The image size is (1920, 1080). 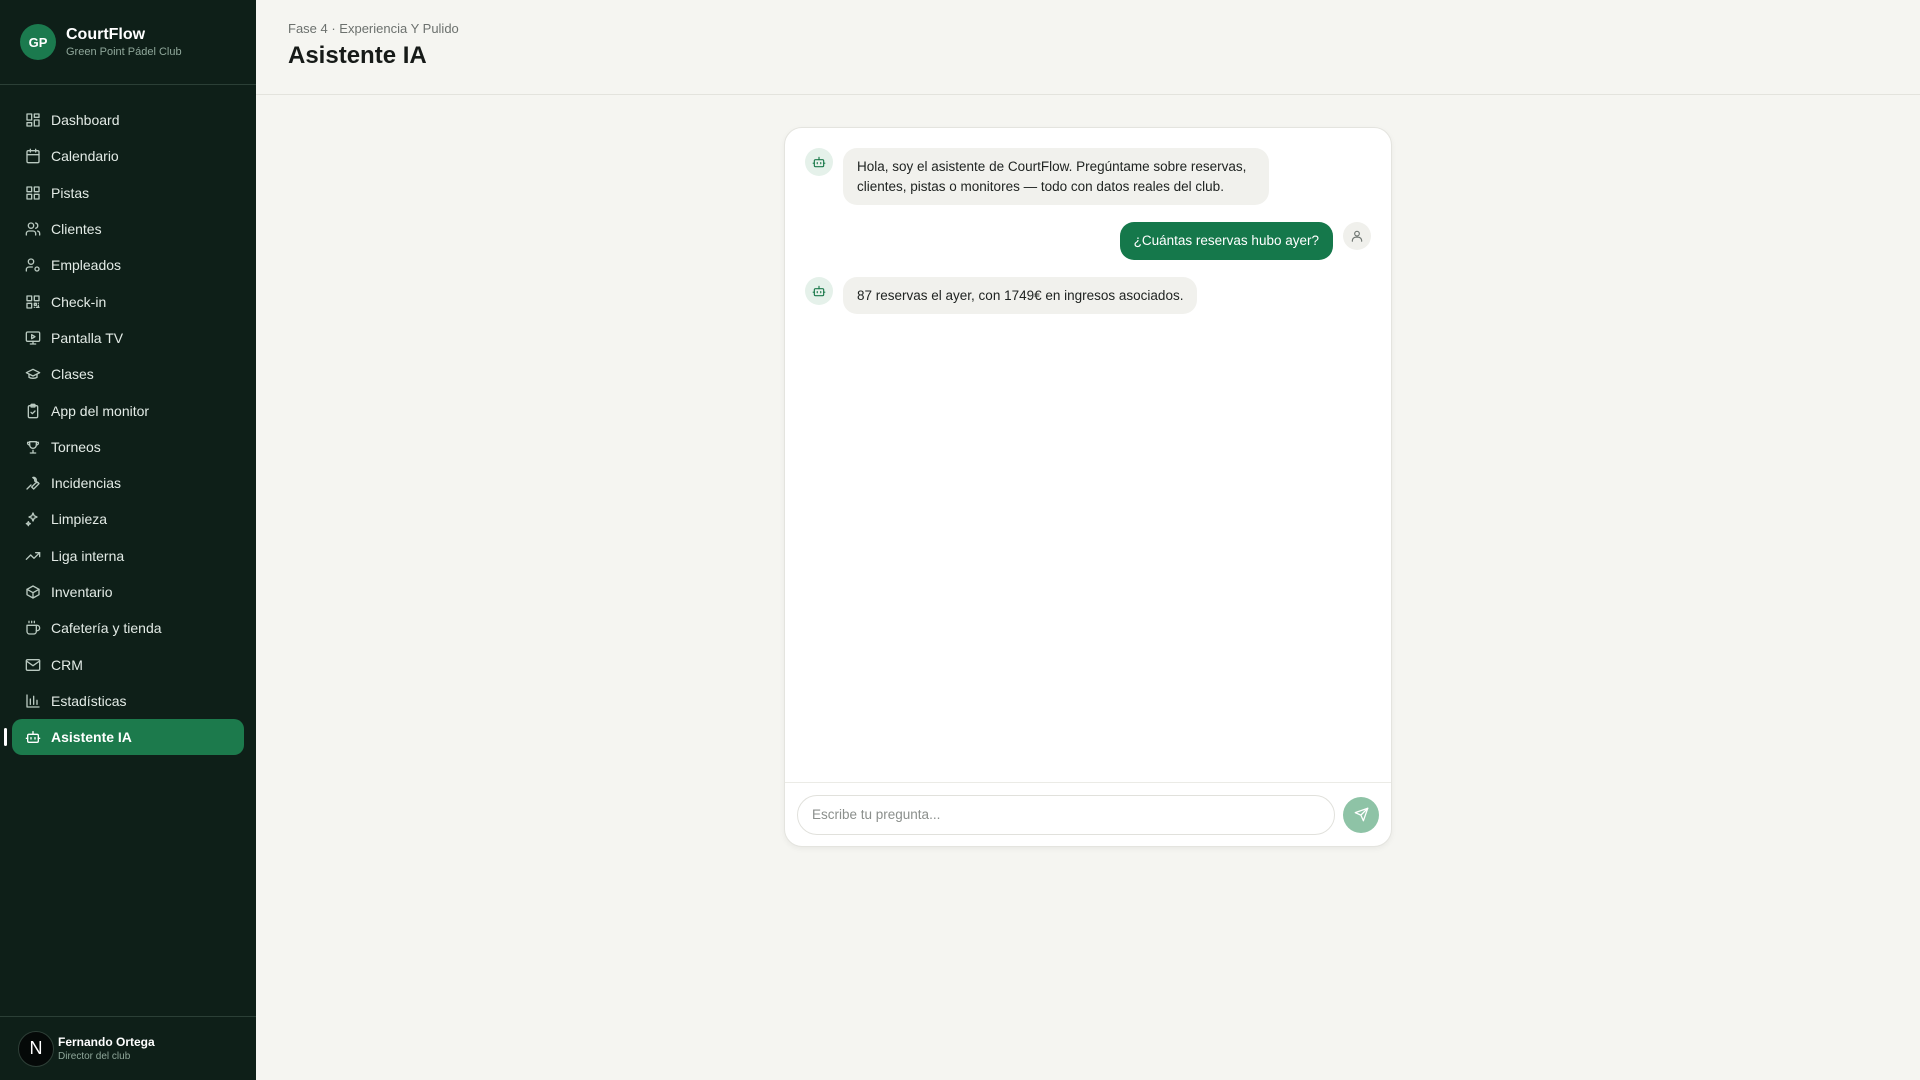 I want to click on sidebar-item-label: Clientes, so click(x=76, y=229).